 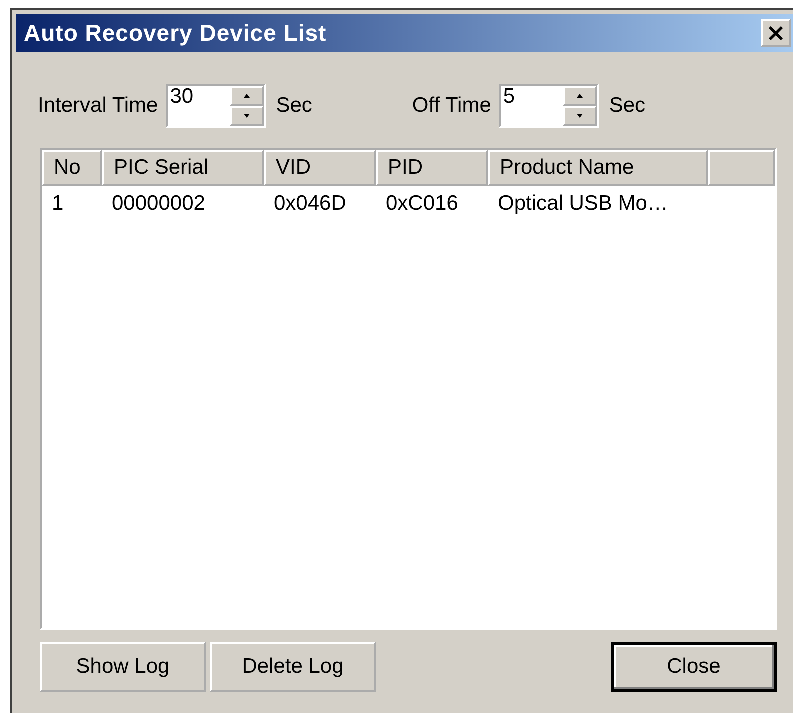 I want to click on dialog-button: Delete Log, so click(x=293, y=667).